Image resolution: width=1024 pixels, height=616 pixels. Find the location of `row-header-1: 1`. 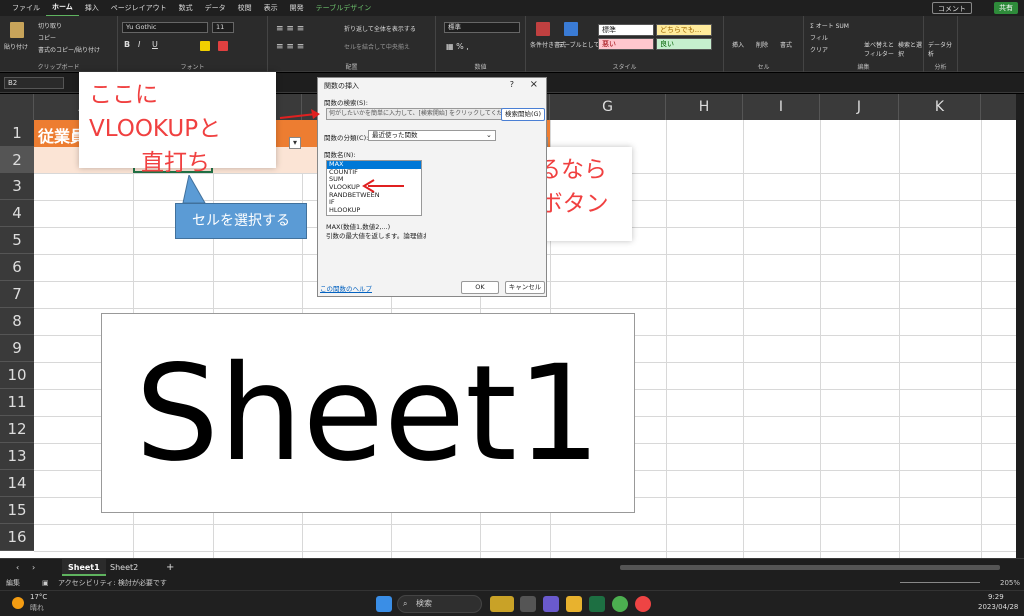

row-header-1: 1 is located at coordinates (17, 133).